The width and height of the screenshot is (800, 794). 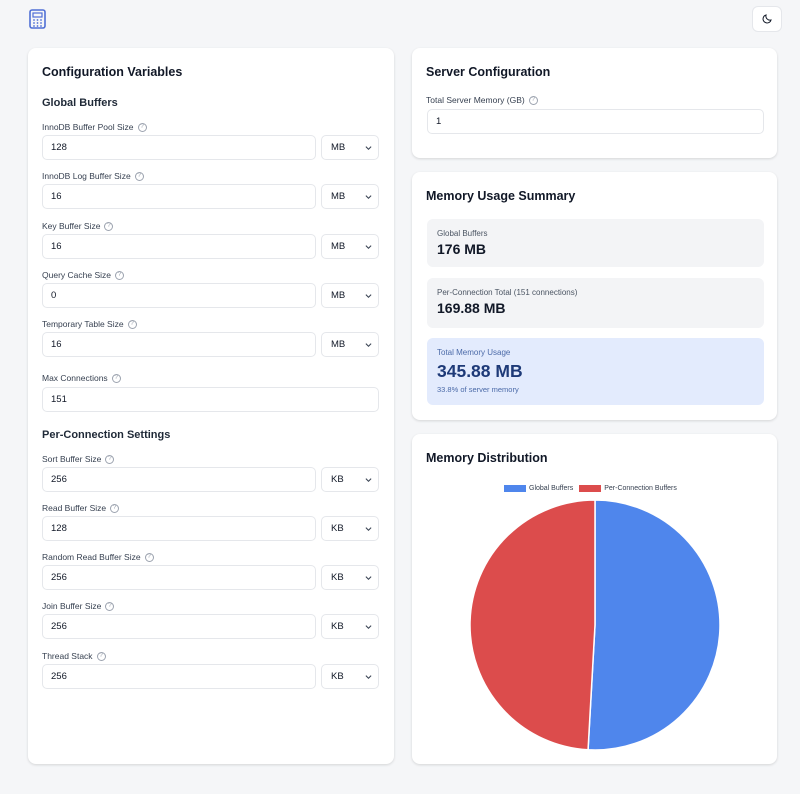 I want to click on read-buffer-label: Read Buffer Size?, so click(x=81, y=508).